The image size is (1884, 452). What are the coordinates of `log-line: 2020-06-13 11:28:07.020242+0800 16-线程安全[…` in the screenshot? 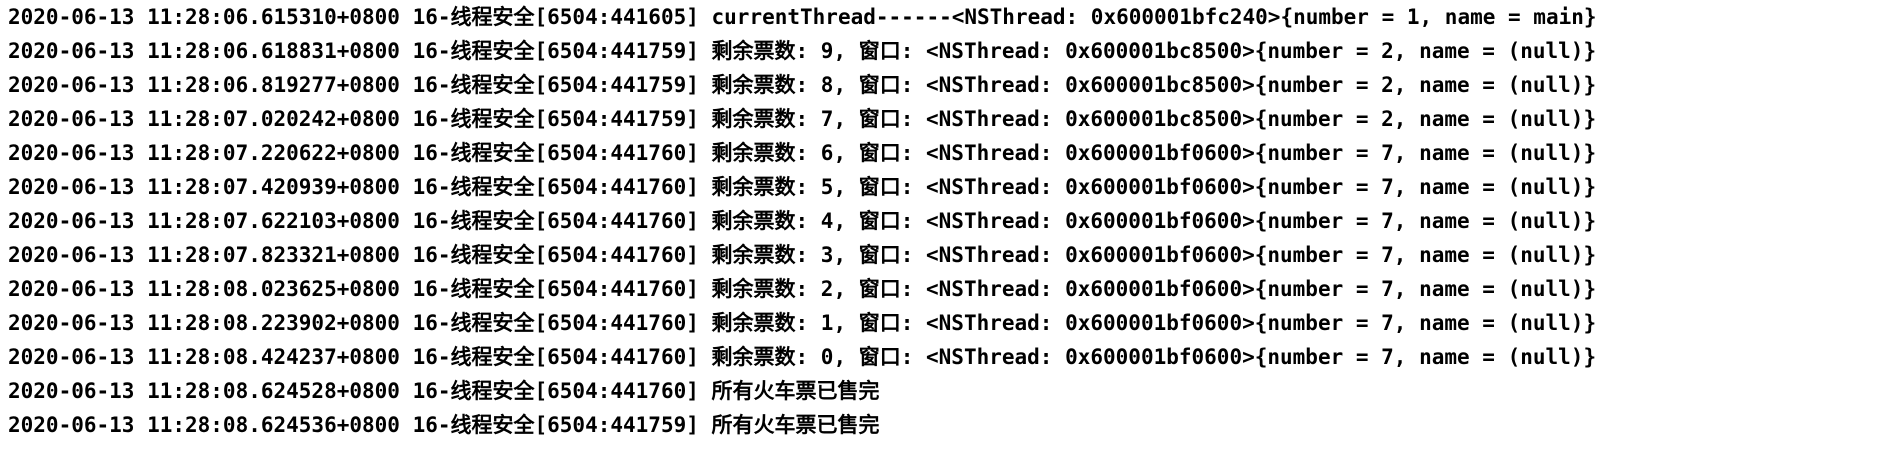 It's located at (802, 119).